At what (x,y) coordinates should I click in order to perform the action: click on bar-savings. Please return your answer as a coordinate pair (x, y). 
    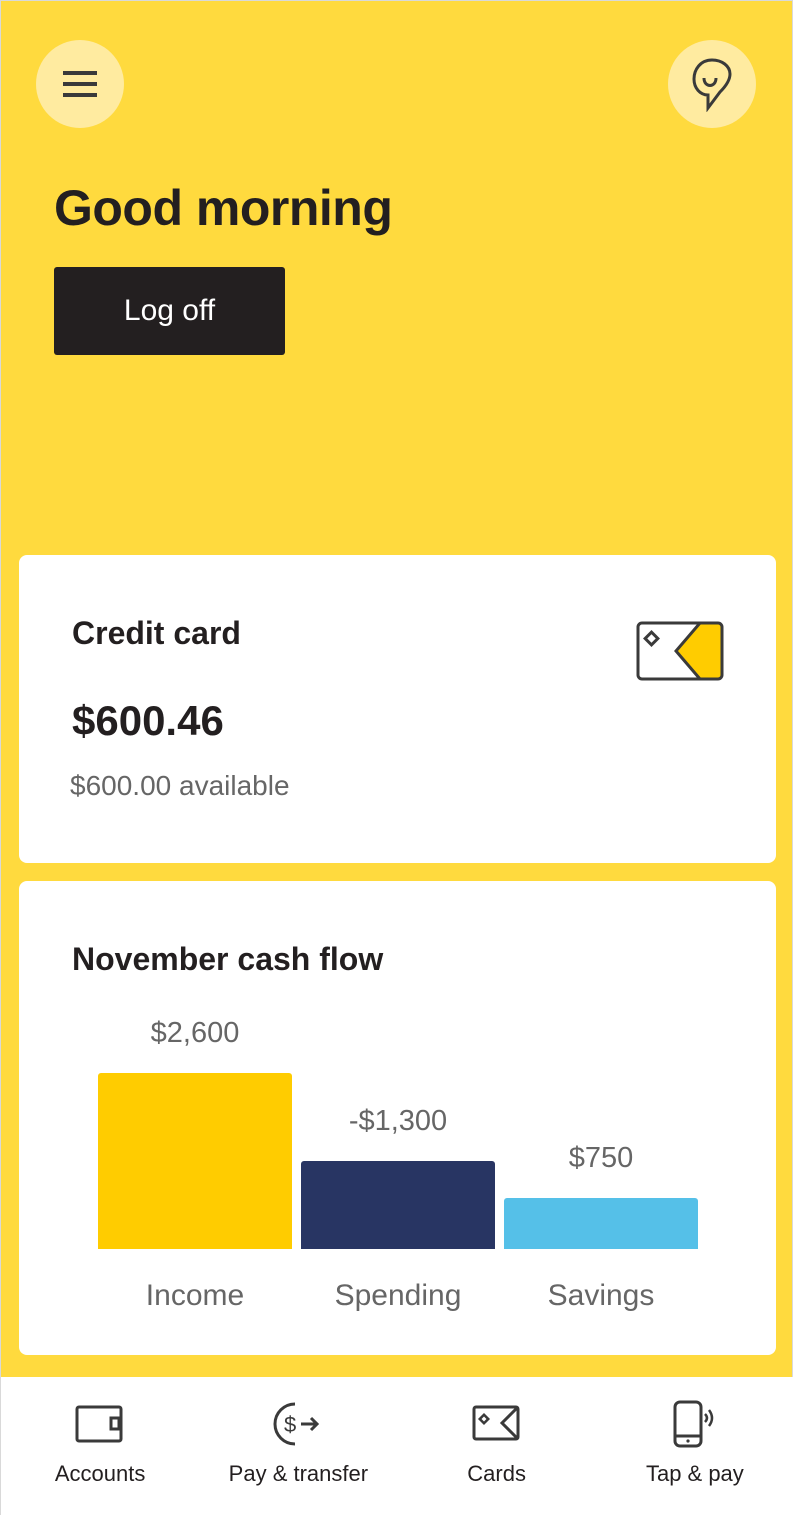
    Looking at the image, I should click on (601, 1223).